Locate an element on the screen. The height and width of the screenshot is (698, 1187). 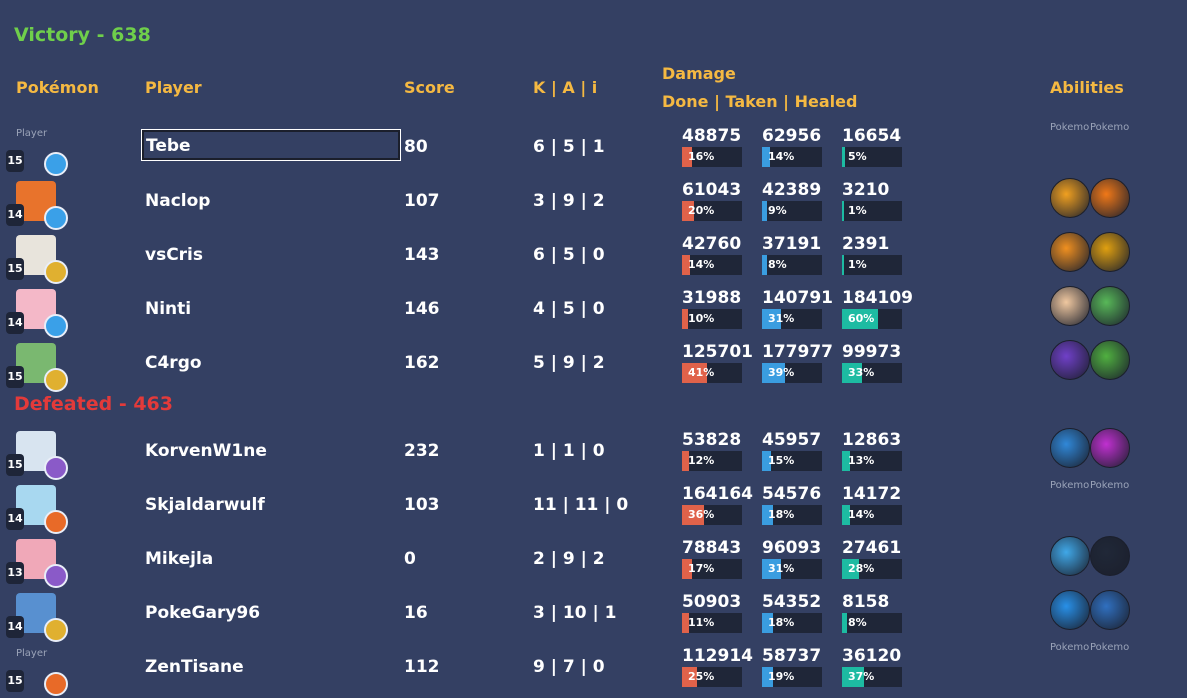
damage-done-value: 112914 is located at coordinates (717, 656).